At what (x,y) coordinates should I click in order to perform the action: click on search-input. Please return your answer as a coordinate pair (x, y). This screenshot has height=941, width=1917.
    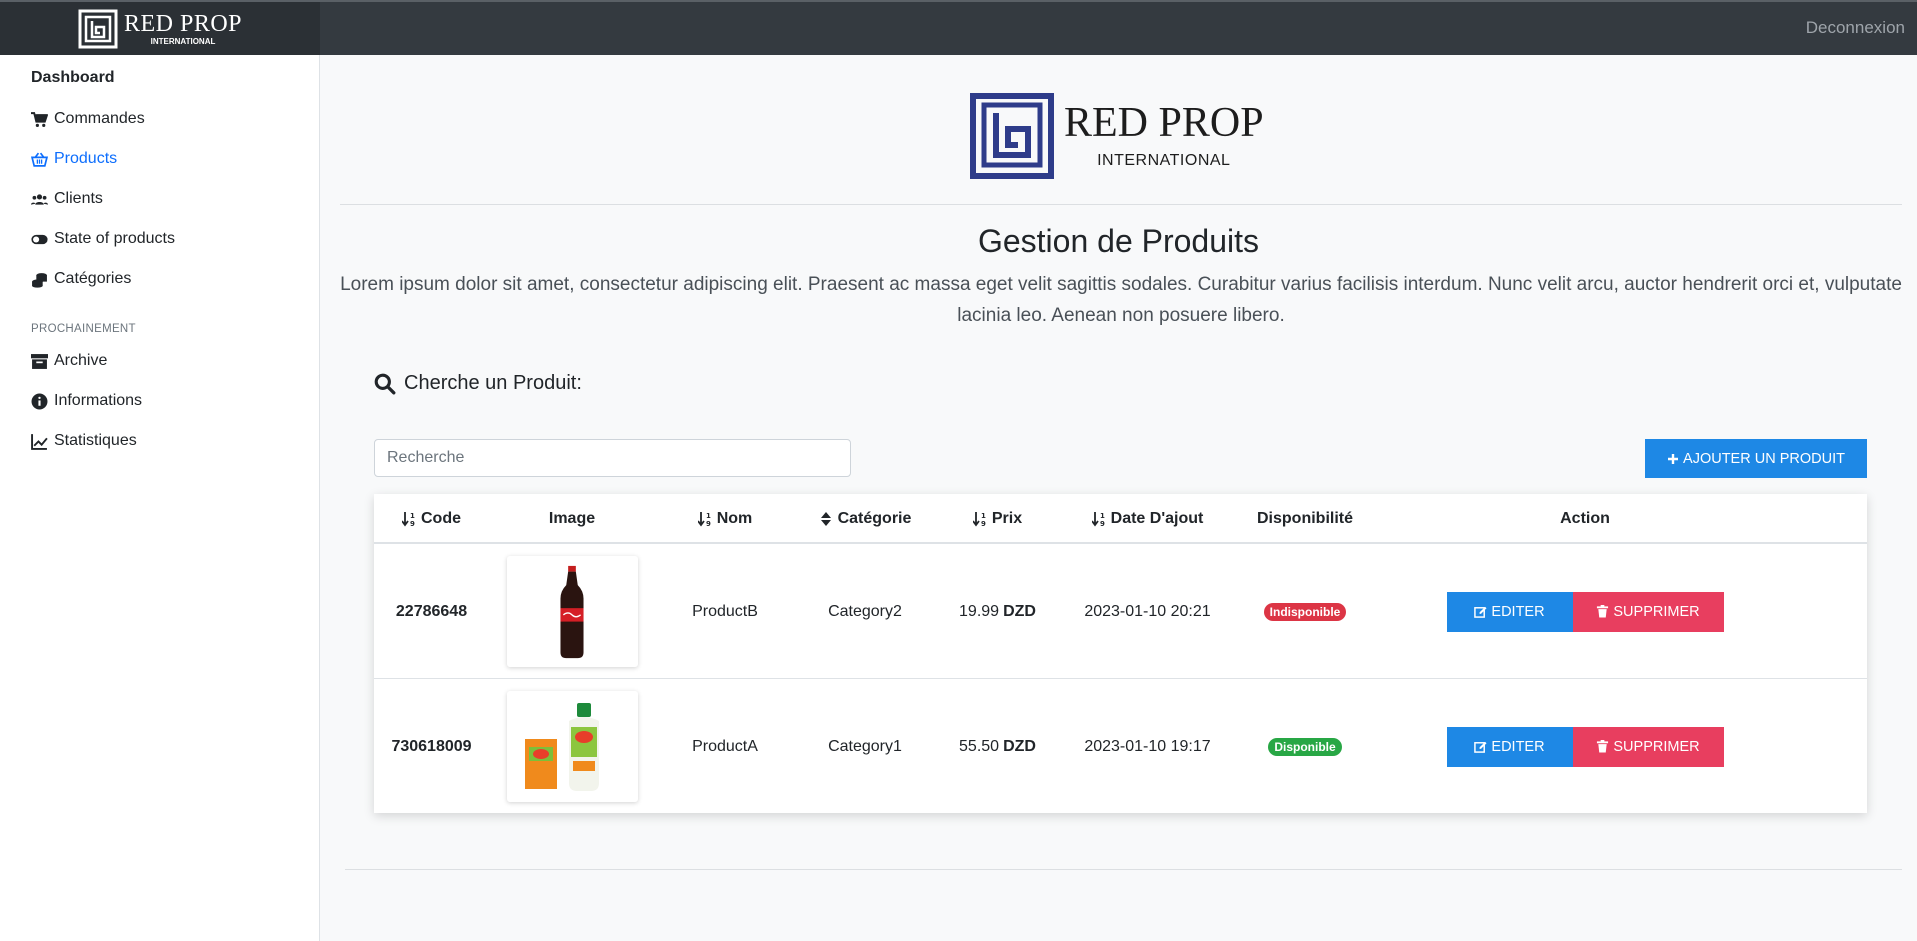
    Looking at the image, I should click on (612, 458).